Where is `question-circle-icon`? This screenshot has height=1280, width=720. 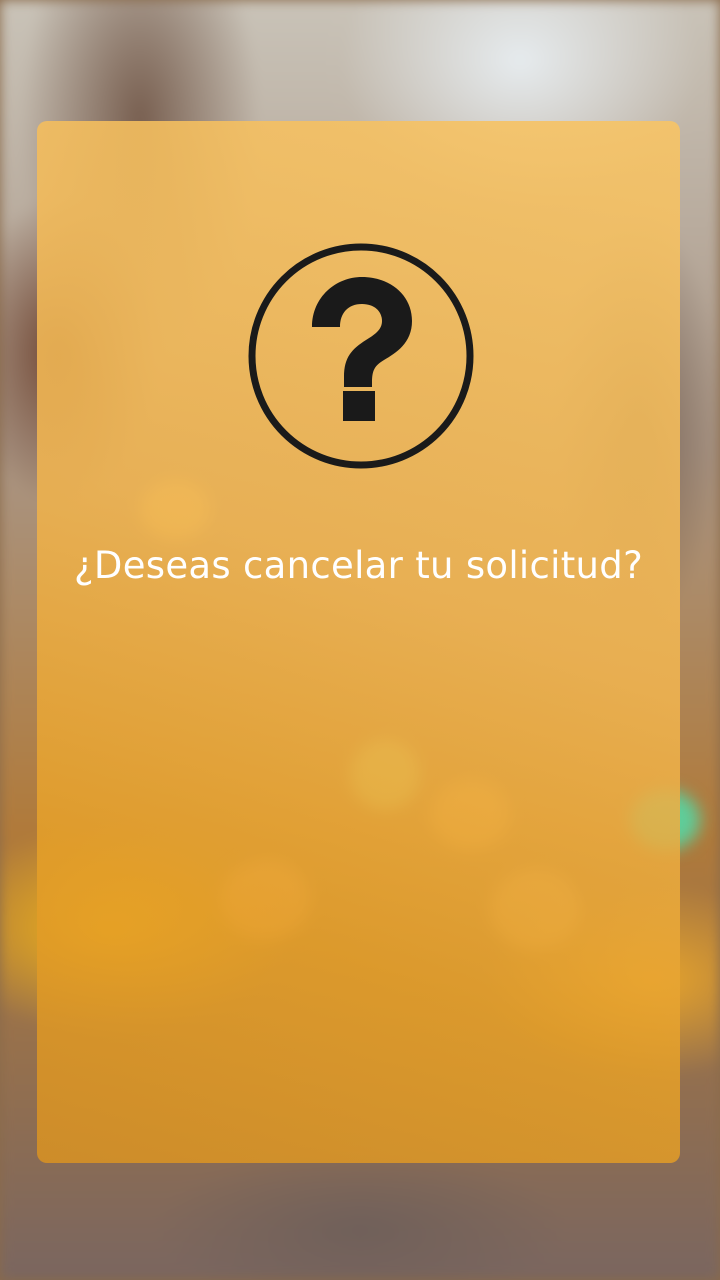
question-circle-icon is located at coordinates (361, 356).